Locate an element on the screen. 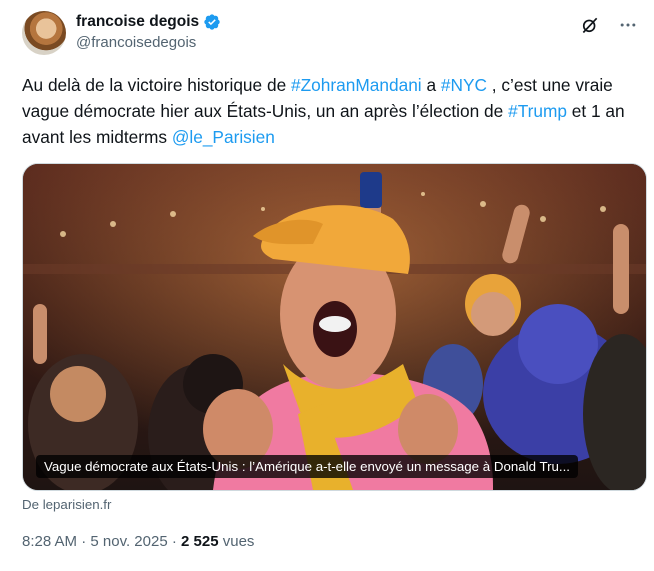 This screenshot has width=654, height=571. card-source: De leparisien.fr is located at coordinates (66, 504).